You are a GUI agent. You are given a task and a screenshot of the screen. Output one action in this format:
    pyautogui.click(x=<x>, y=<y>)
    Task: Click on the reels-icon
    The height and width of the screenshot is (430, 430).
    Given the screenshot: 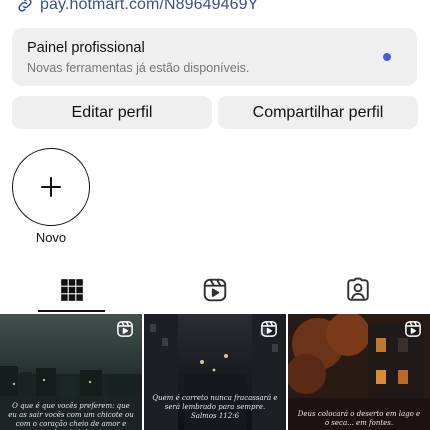 What is the action you would take?
    pyautogui.click(x=214, y=290)
    